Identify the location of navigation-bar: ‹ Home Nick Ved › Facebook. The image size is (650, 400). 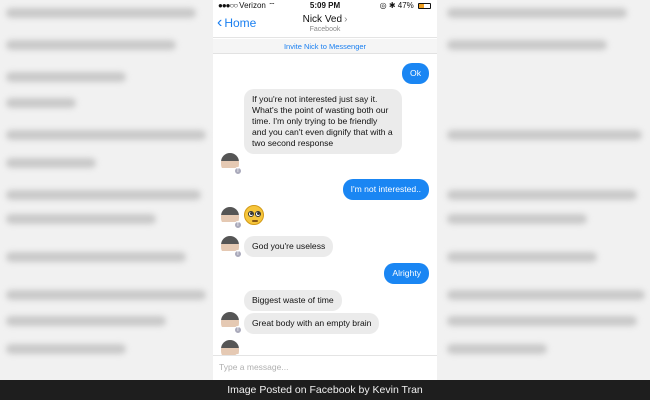
(325, 25).